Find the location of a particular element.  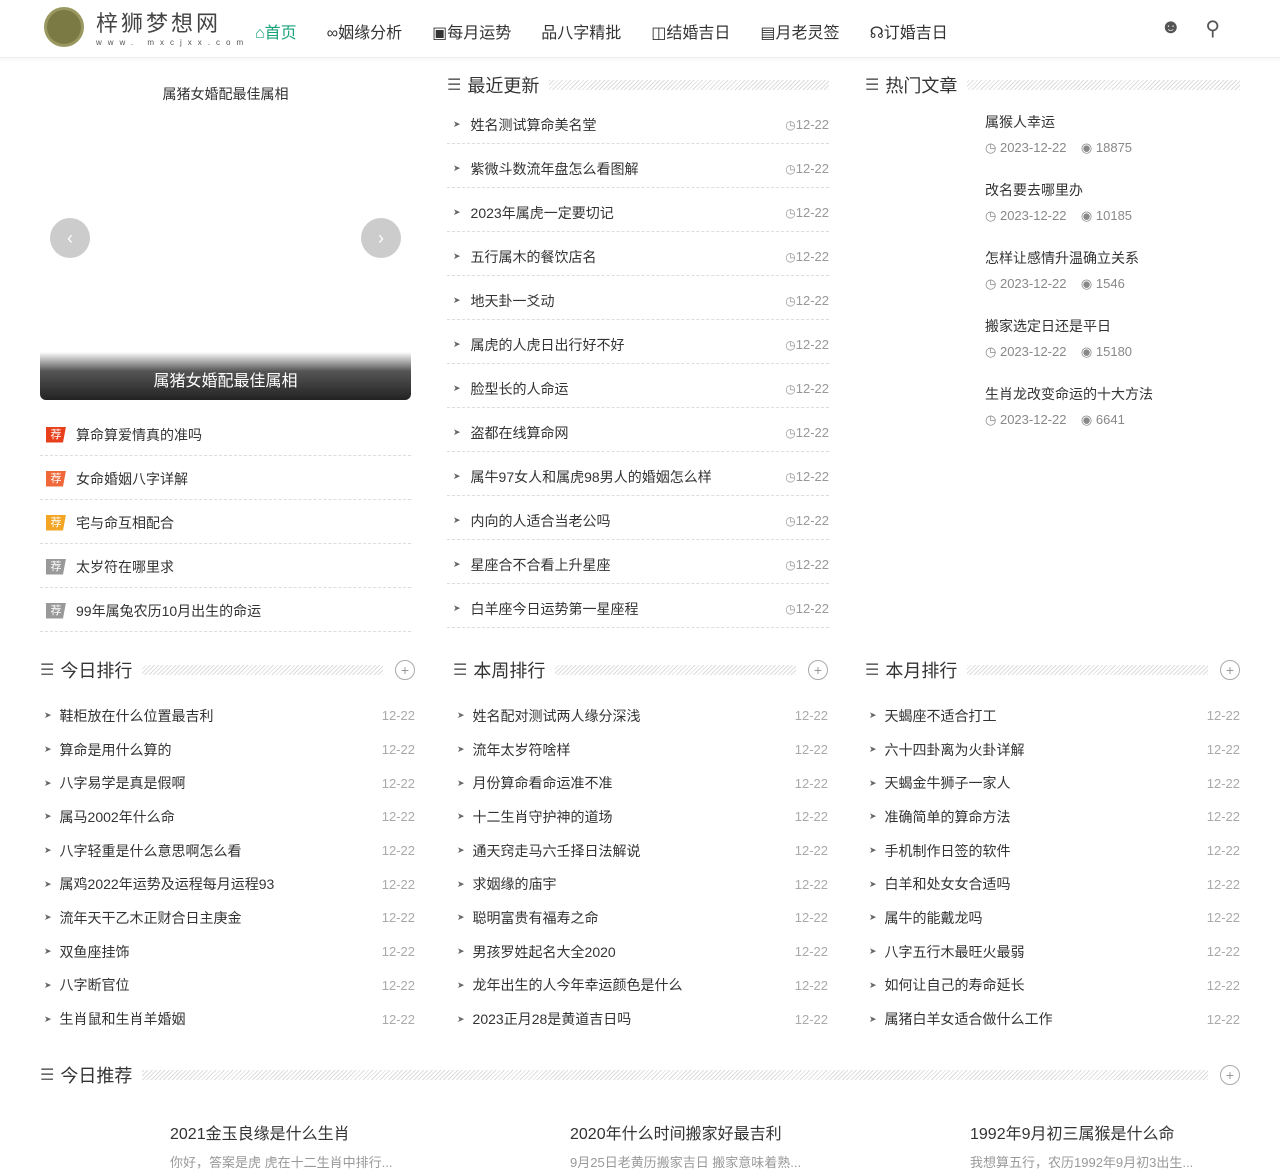

list-item: ➤ 五行属木的餐饮店名 ◷ 12-22 is located at coordinates (638, 254).